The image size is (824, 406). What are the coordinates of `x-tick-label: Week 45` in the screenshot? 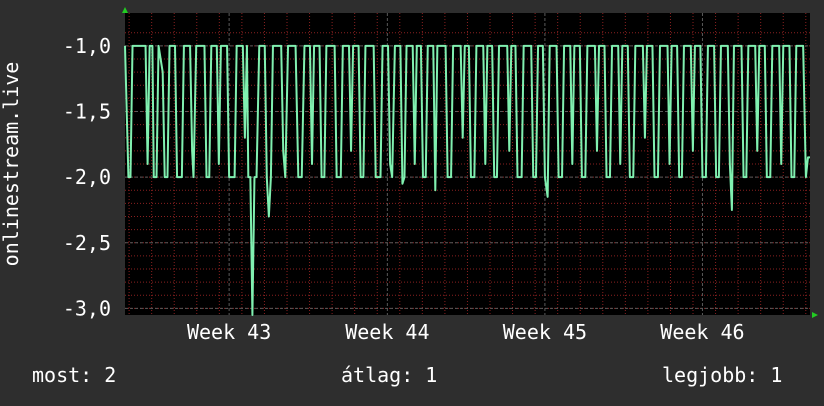 It's located at (545, 332).